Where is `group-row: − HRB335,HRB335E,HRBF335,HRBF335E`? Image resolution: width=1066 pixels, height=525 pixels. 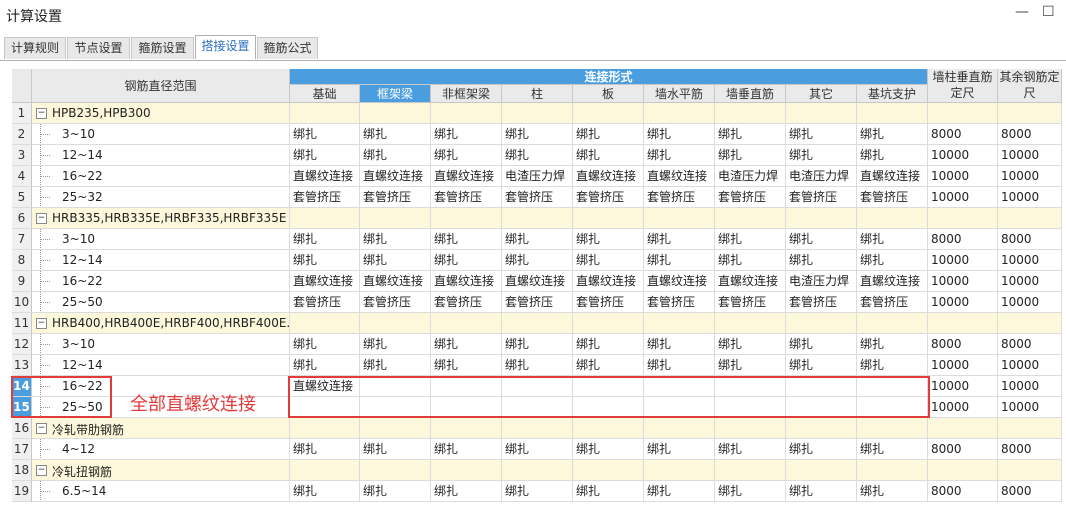 group-row: − HRB335,HRB335E,HRBF335,HRBF335E is located at coordinates (161, 218).